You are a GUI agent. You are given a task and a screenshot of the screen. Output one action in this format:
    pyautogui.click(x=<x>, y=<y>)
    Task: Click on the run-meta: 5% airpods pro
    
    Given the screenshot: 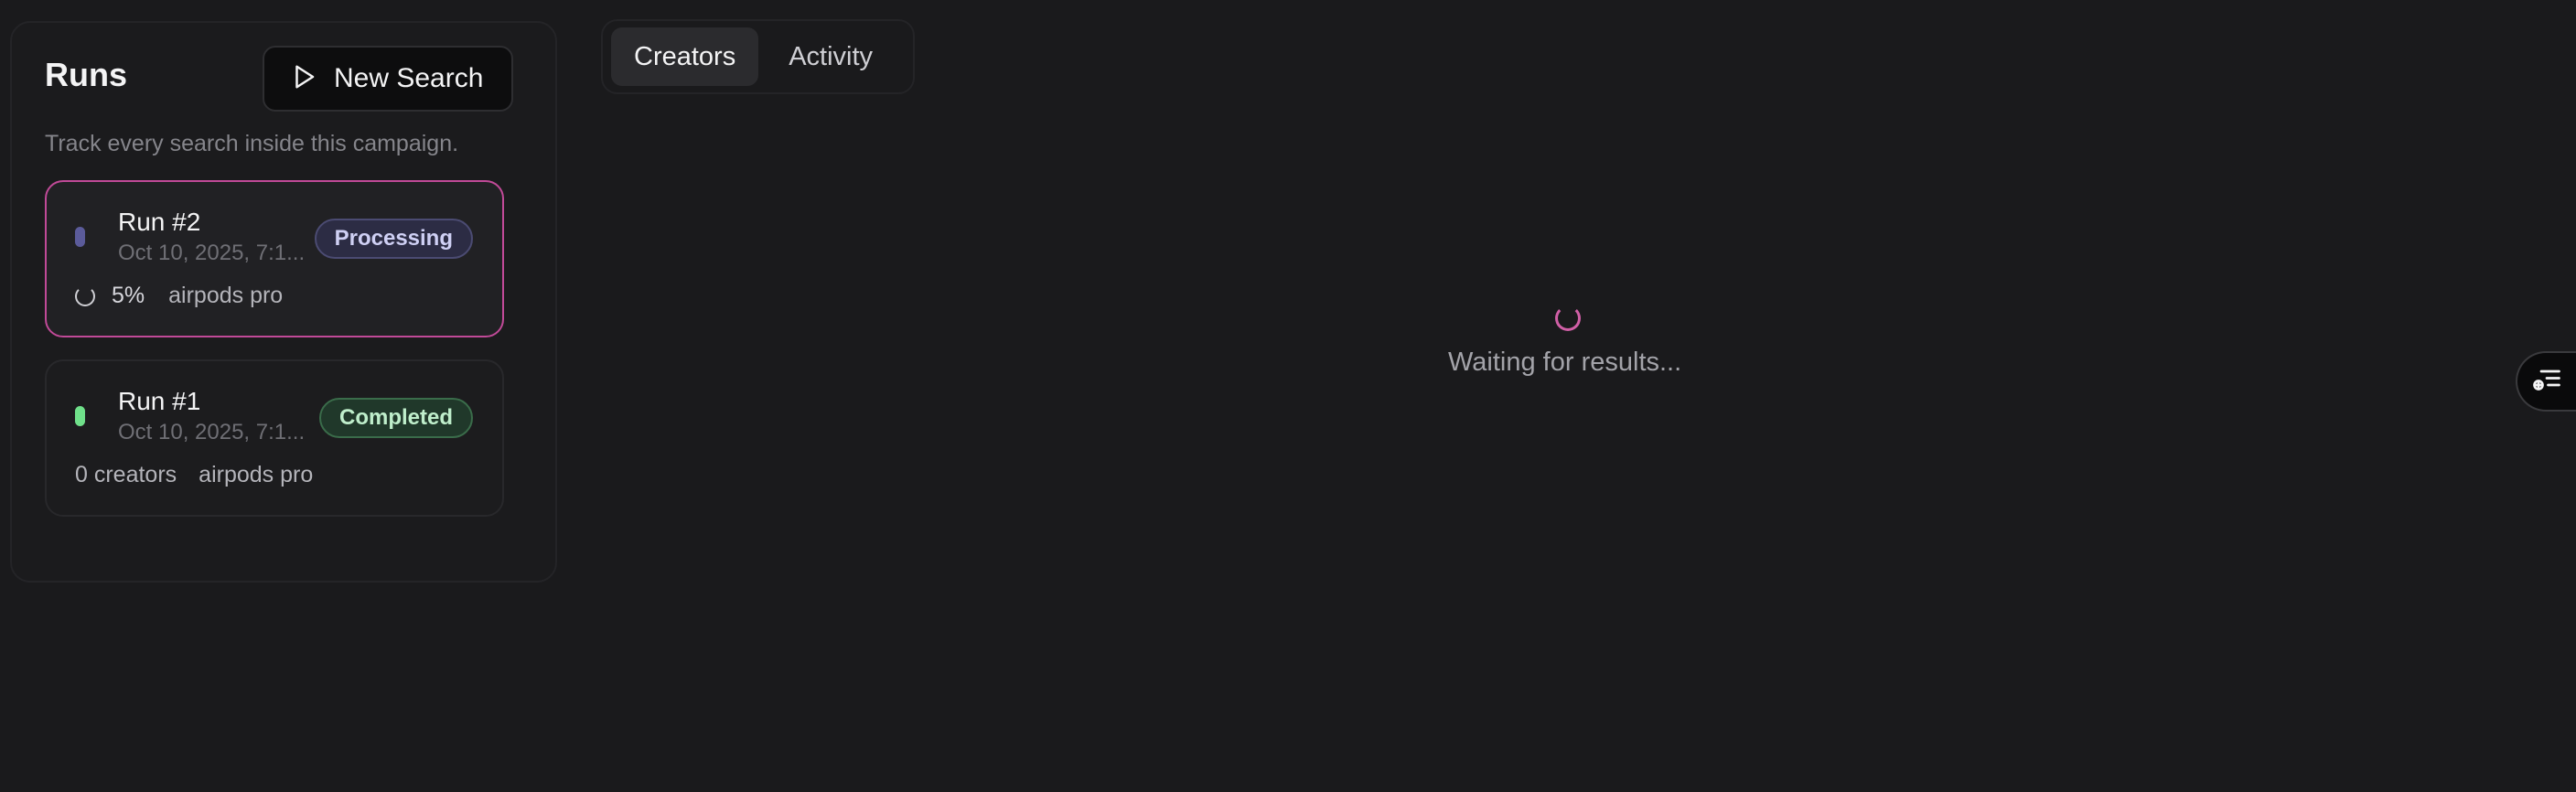 What is the action you would take?
    pyautogui.click(x=179, y=296)
    